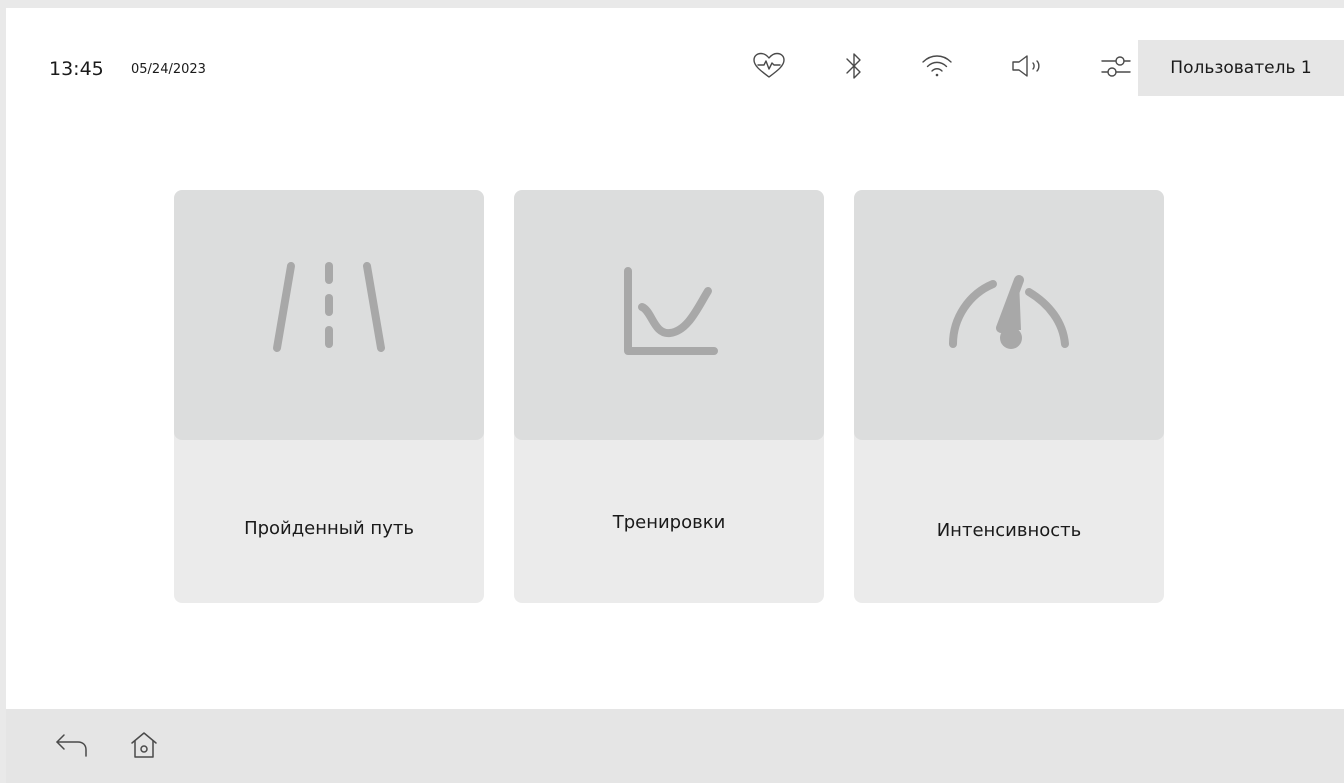 The image size is (1344, 783). I want to click on speedometer-icon, so click(1009, 315).